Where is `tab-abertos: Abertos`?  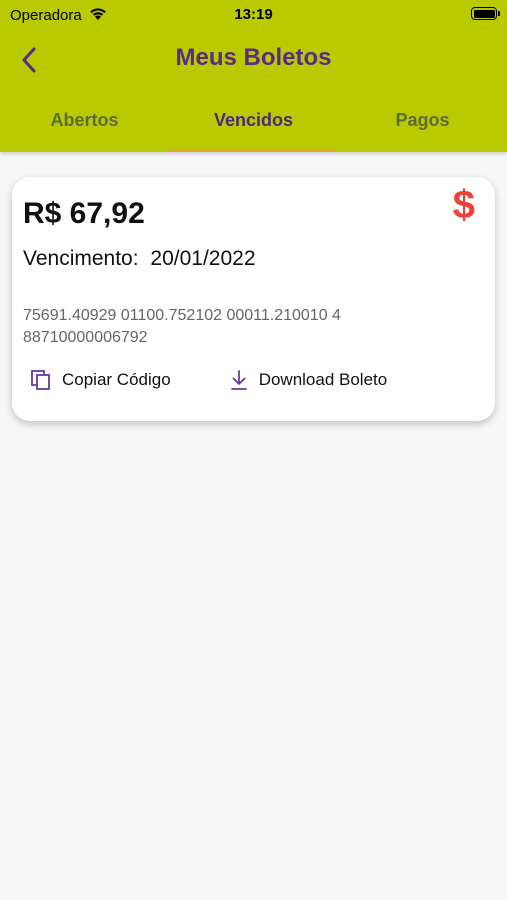
tab-abertos: Abertos is located at coordinates (84, 128).